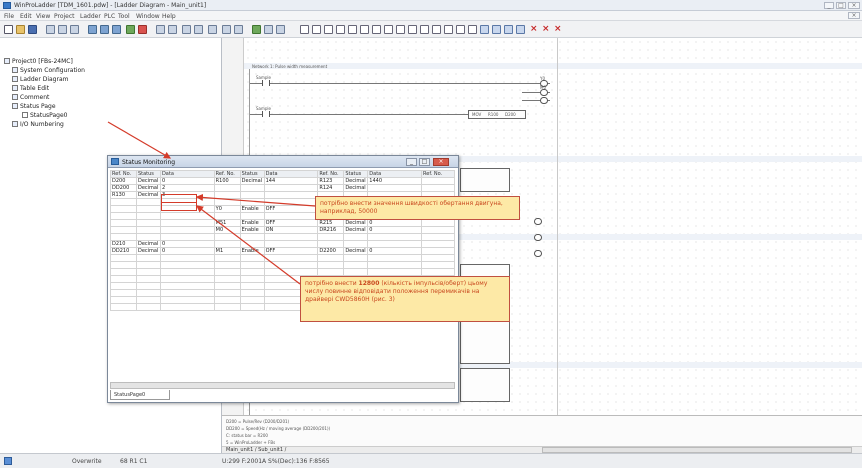 The image size is (862, 468). What do you see at coordinates (198, 29) in the screenshot?
I see `zoom-out-icon` at bounding box center [198, 29].